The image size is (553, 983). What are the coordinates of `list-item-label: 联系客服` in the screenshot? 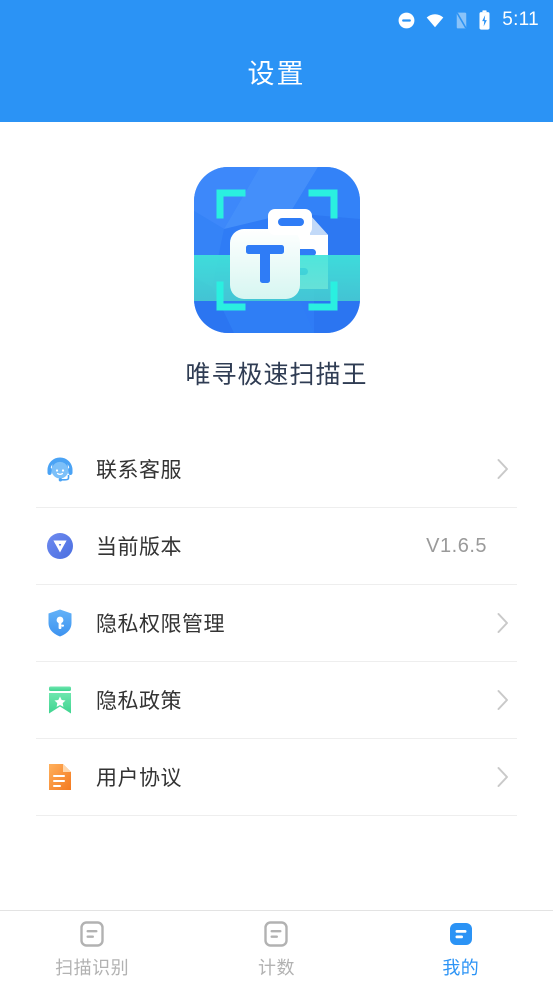 It's located at (139, 470).